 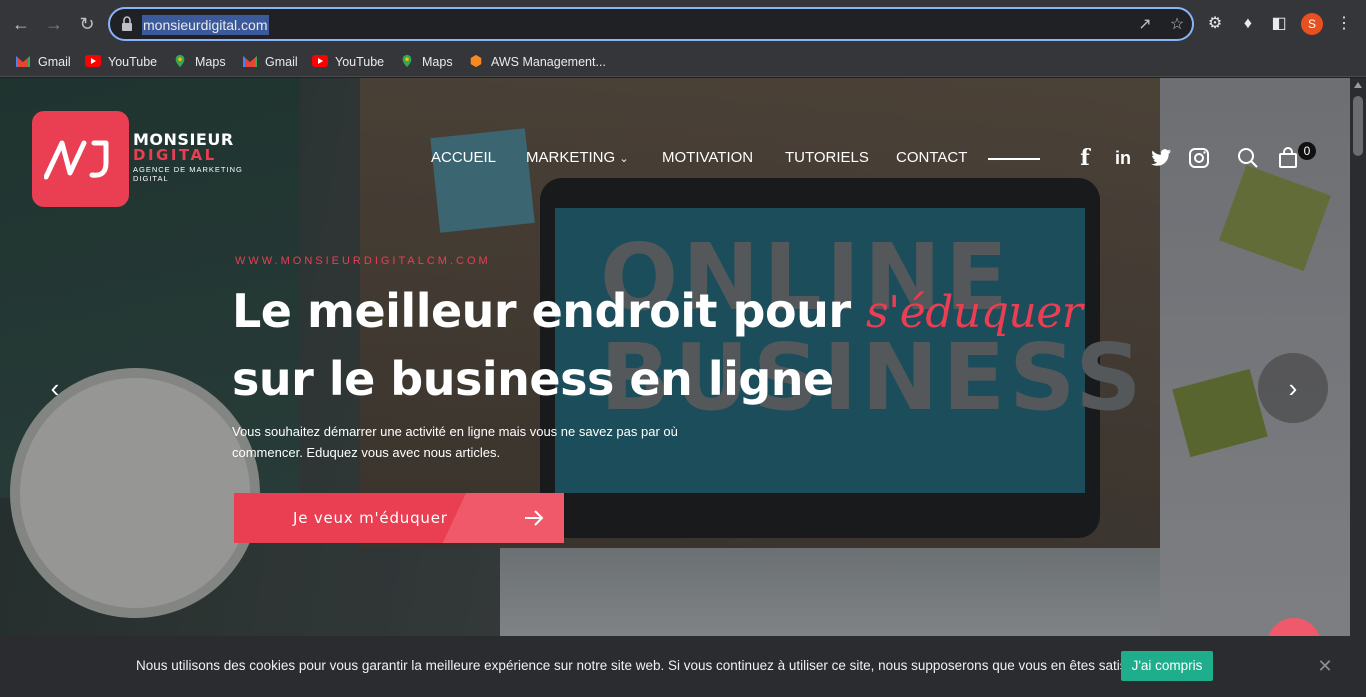 I want to click on url-text: monsieurdigital.com, so click(x=205, y=25).